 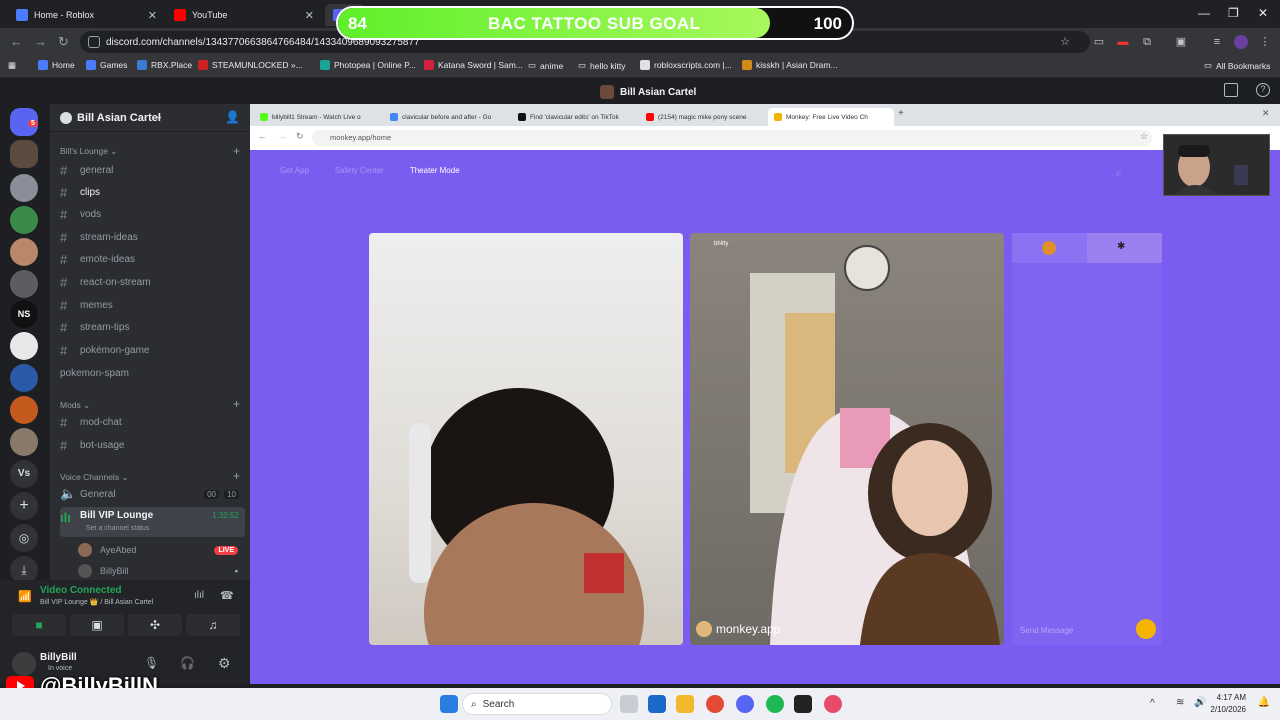 I want to click on extension-icon: ▬, so click(x=1123, y=42).